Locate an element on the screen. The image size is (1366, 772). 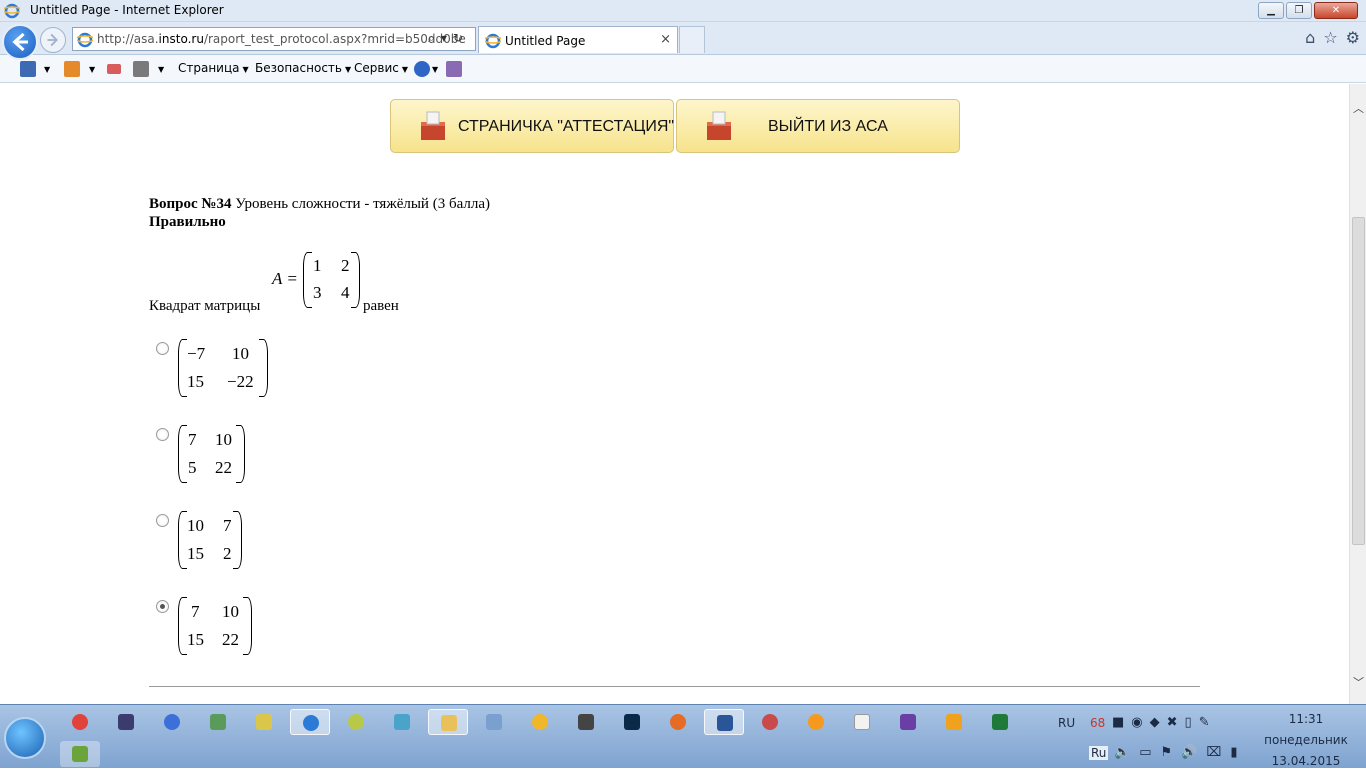
menu-page: Страница ▼ is located at coordinates (213, 68).